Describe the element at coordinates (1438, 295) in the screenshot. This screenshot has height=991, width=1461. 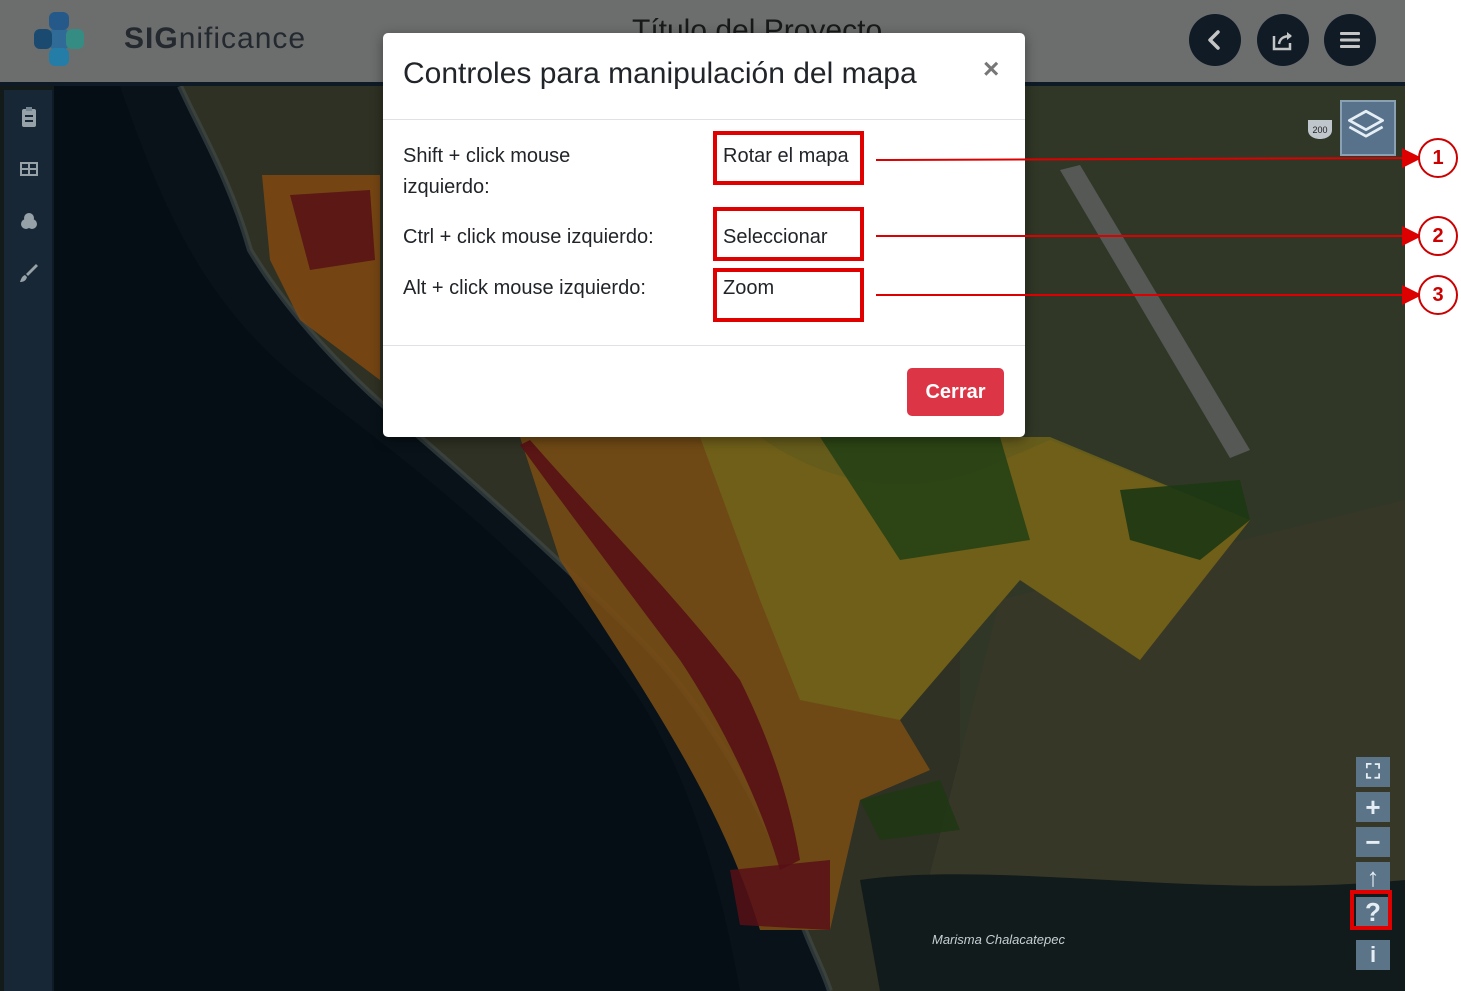
I see `callout-3: 3` at that location.